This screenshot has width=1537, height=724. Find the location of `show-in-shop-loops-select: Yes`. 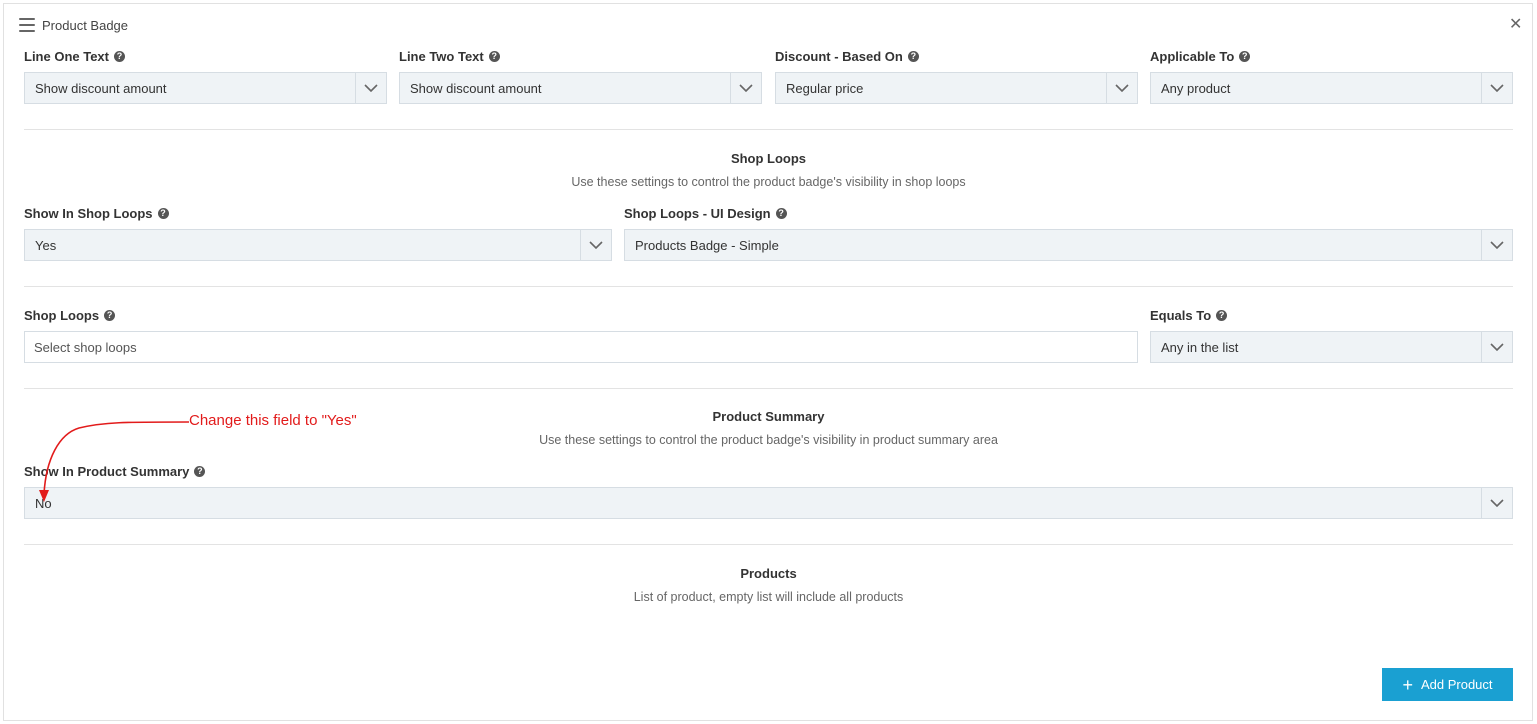

show-in-shop-loops-select: Yes is located at coordinates (318, 245).